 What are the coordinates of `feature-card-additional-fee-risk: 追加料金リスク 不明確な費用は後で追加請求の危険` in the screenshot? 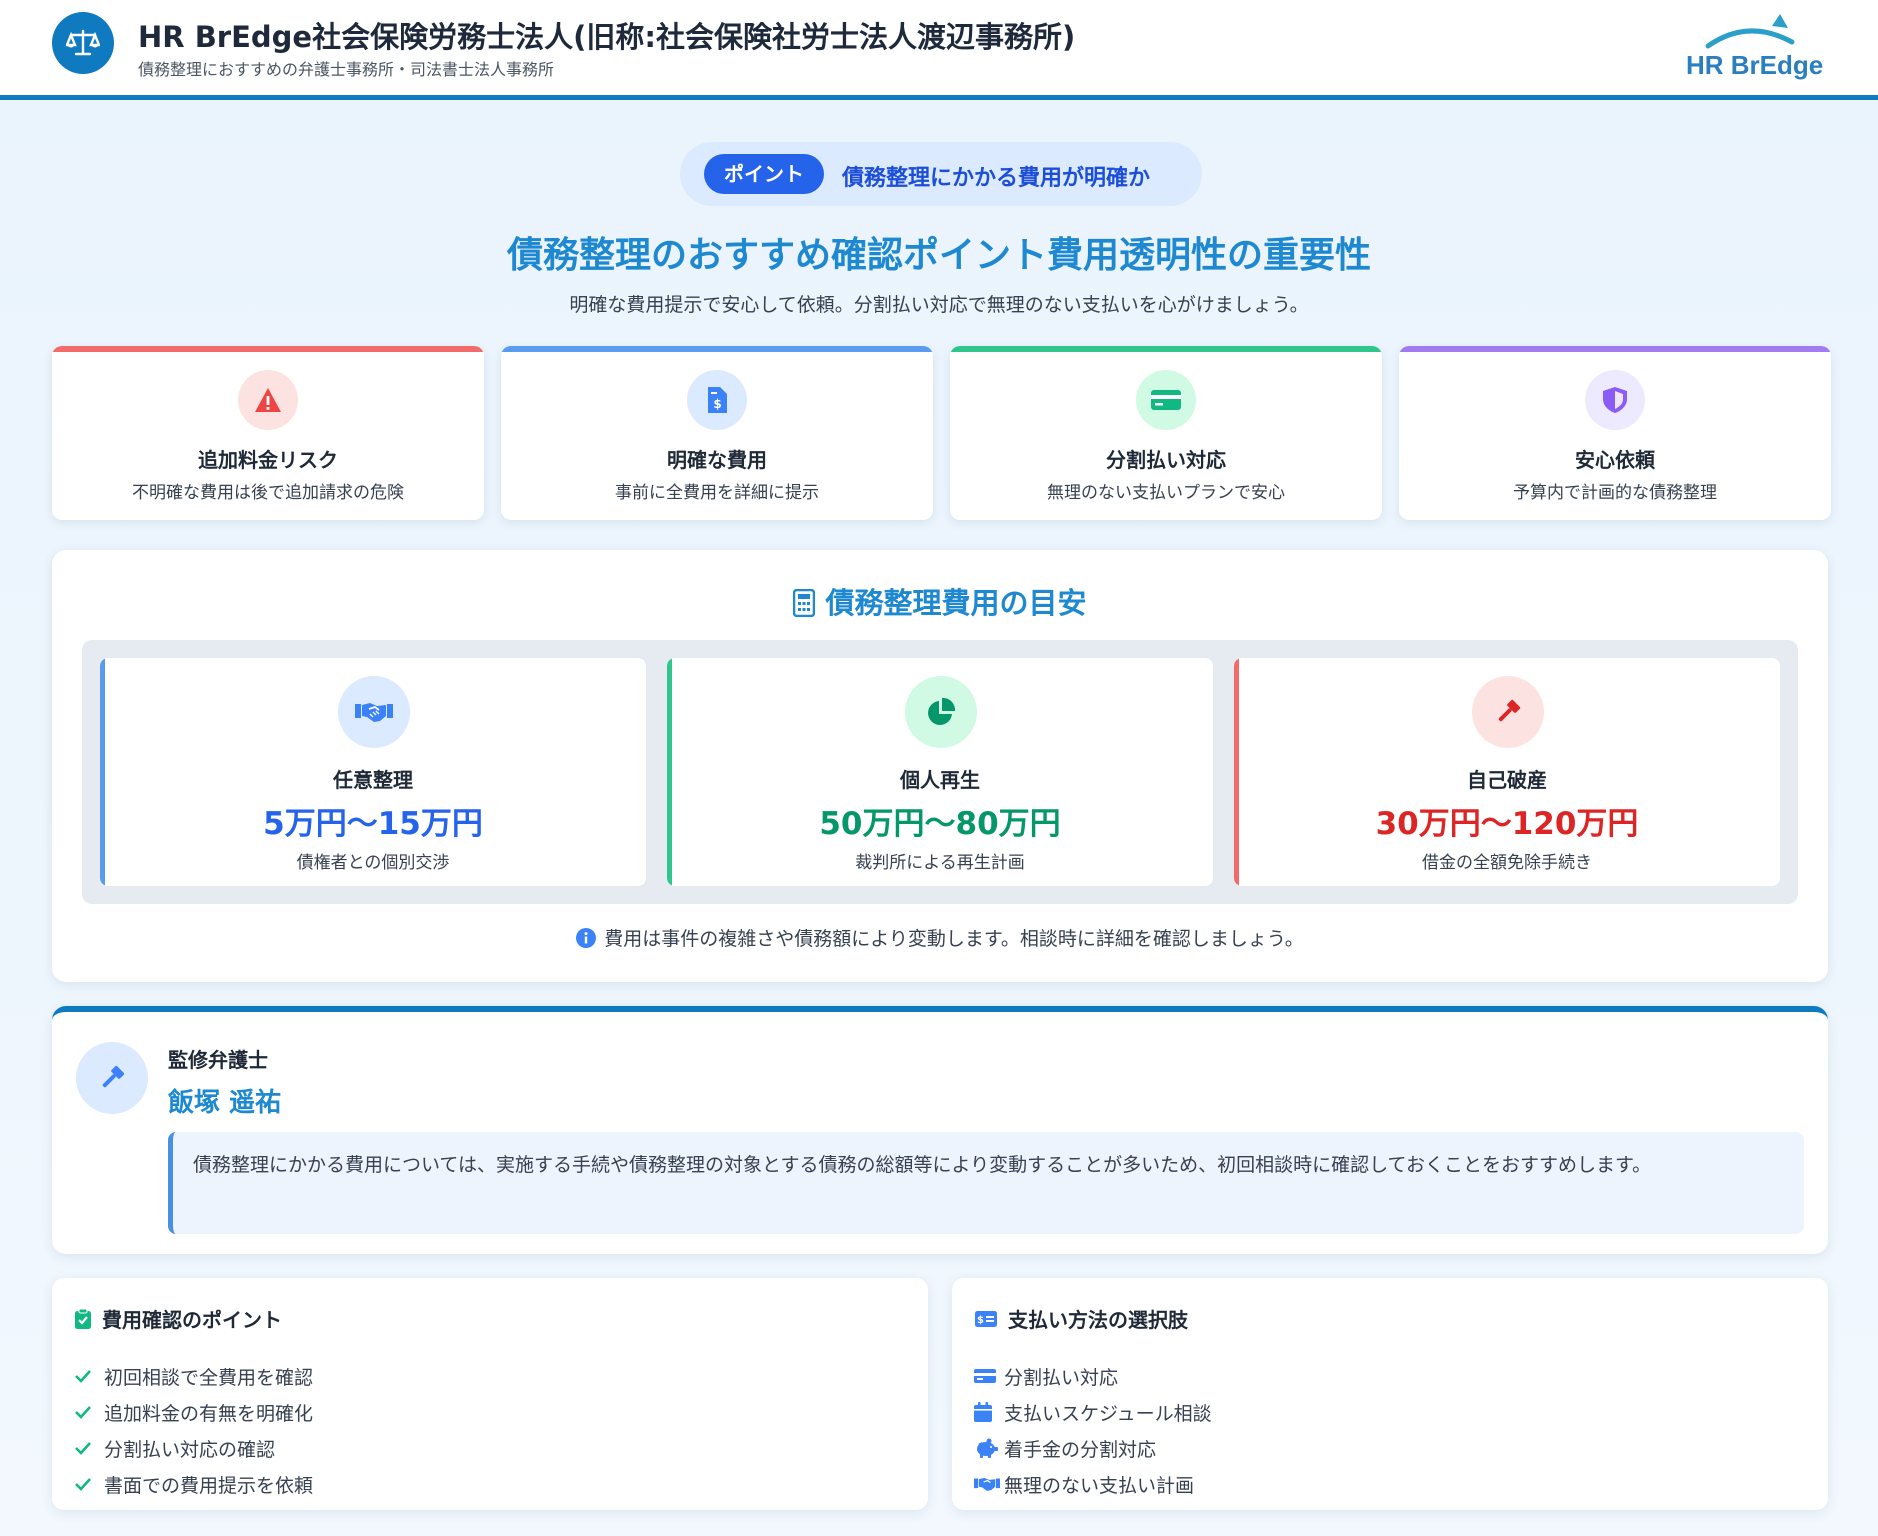 It's located at (268, 433).